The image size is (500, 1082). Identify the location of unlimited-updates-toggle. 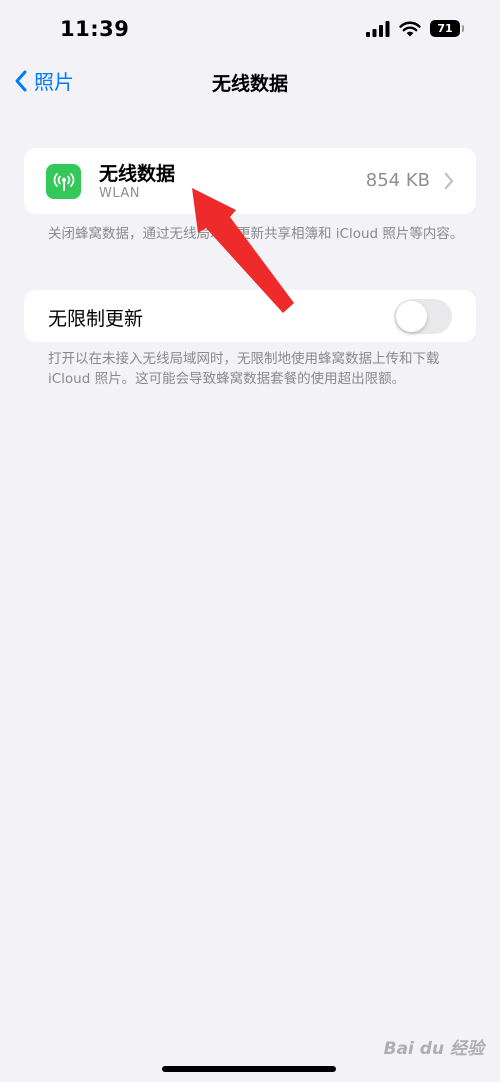
(423, 316).